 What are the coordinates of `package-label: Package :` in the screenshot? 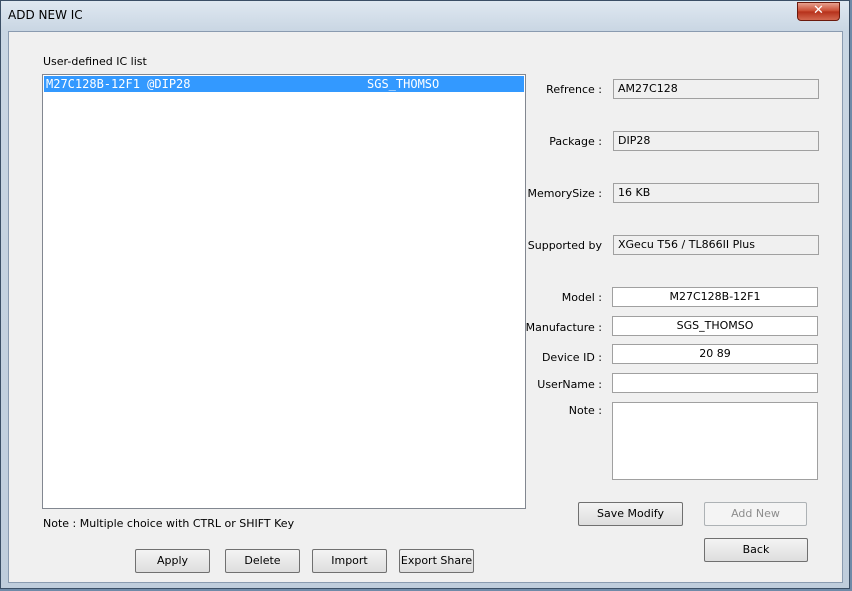 It's located at (575, 141).